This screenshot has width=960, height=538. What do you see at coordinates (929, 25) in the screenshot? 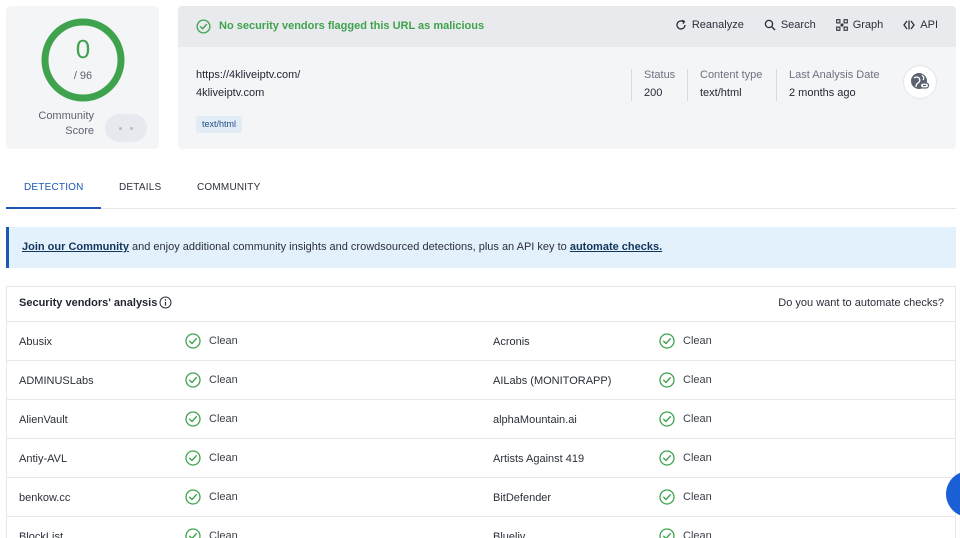
I see `api-label: API` at bounding box center [929, 25].